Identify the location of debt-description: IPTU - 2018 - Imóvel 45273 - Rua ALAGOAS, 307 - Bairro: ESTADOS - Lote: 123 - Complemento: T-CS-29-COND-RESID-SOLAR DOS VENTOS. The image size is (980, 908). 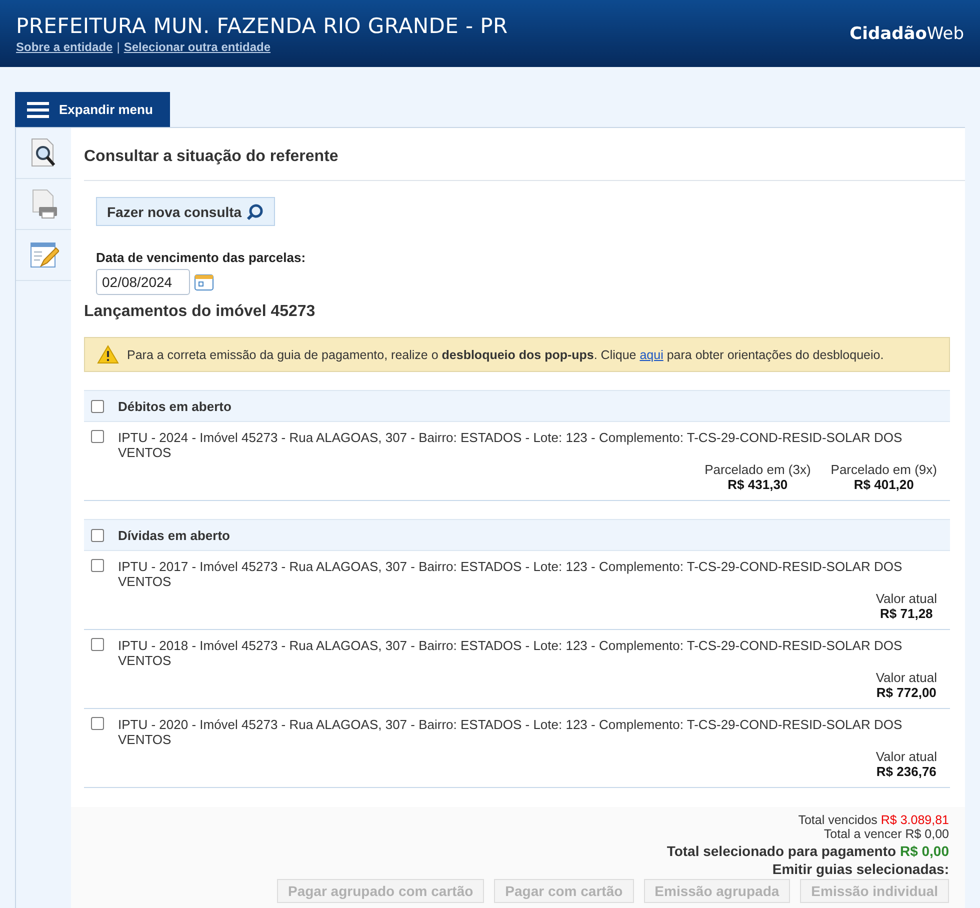
(511, 653).